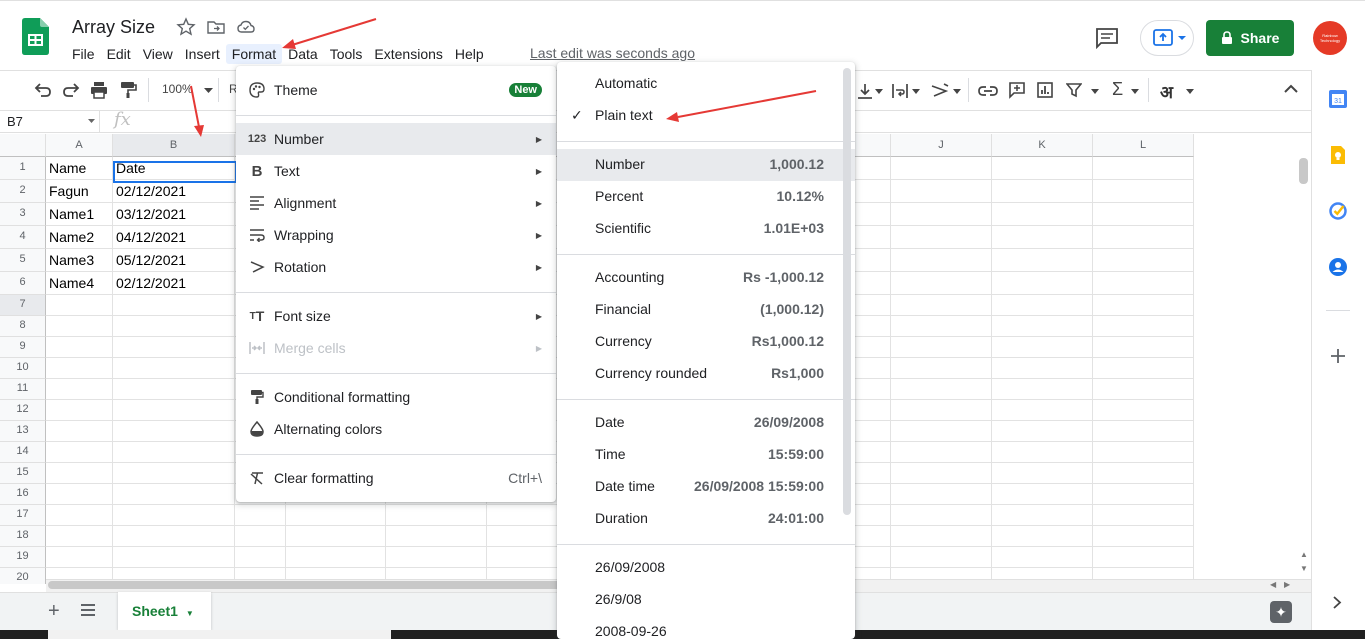 The image size is (1365, 639). Describe the element at coordinates (1042, 326) in the screenshot. I see `cell-k8` at that location.